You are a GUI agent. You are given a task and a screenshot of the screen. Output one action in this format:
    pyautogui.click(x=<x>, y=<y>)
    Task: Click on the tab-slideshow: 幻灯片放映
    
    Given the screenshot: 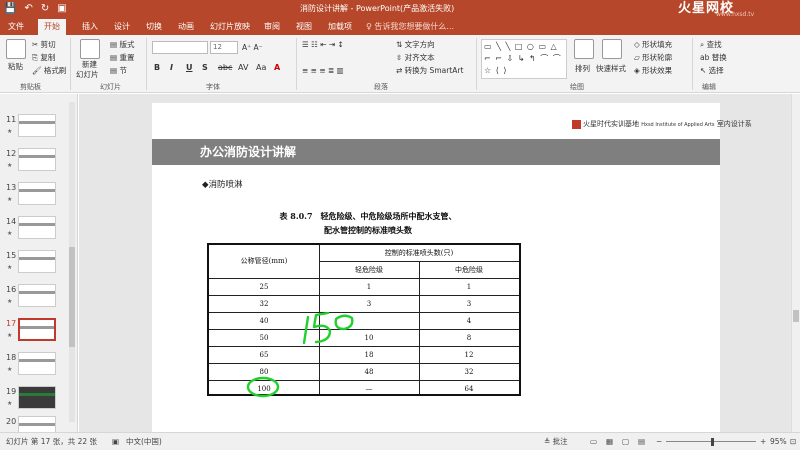 What is the action you would take?
    pyautogui.click(x=230, y=27)
    